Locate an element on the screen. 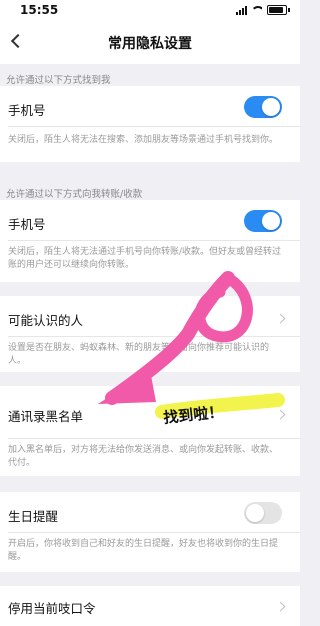 This screenshot has width=320, height=626. status-time: 15:55 is located at coordinates (39, 10).